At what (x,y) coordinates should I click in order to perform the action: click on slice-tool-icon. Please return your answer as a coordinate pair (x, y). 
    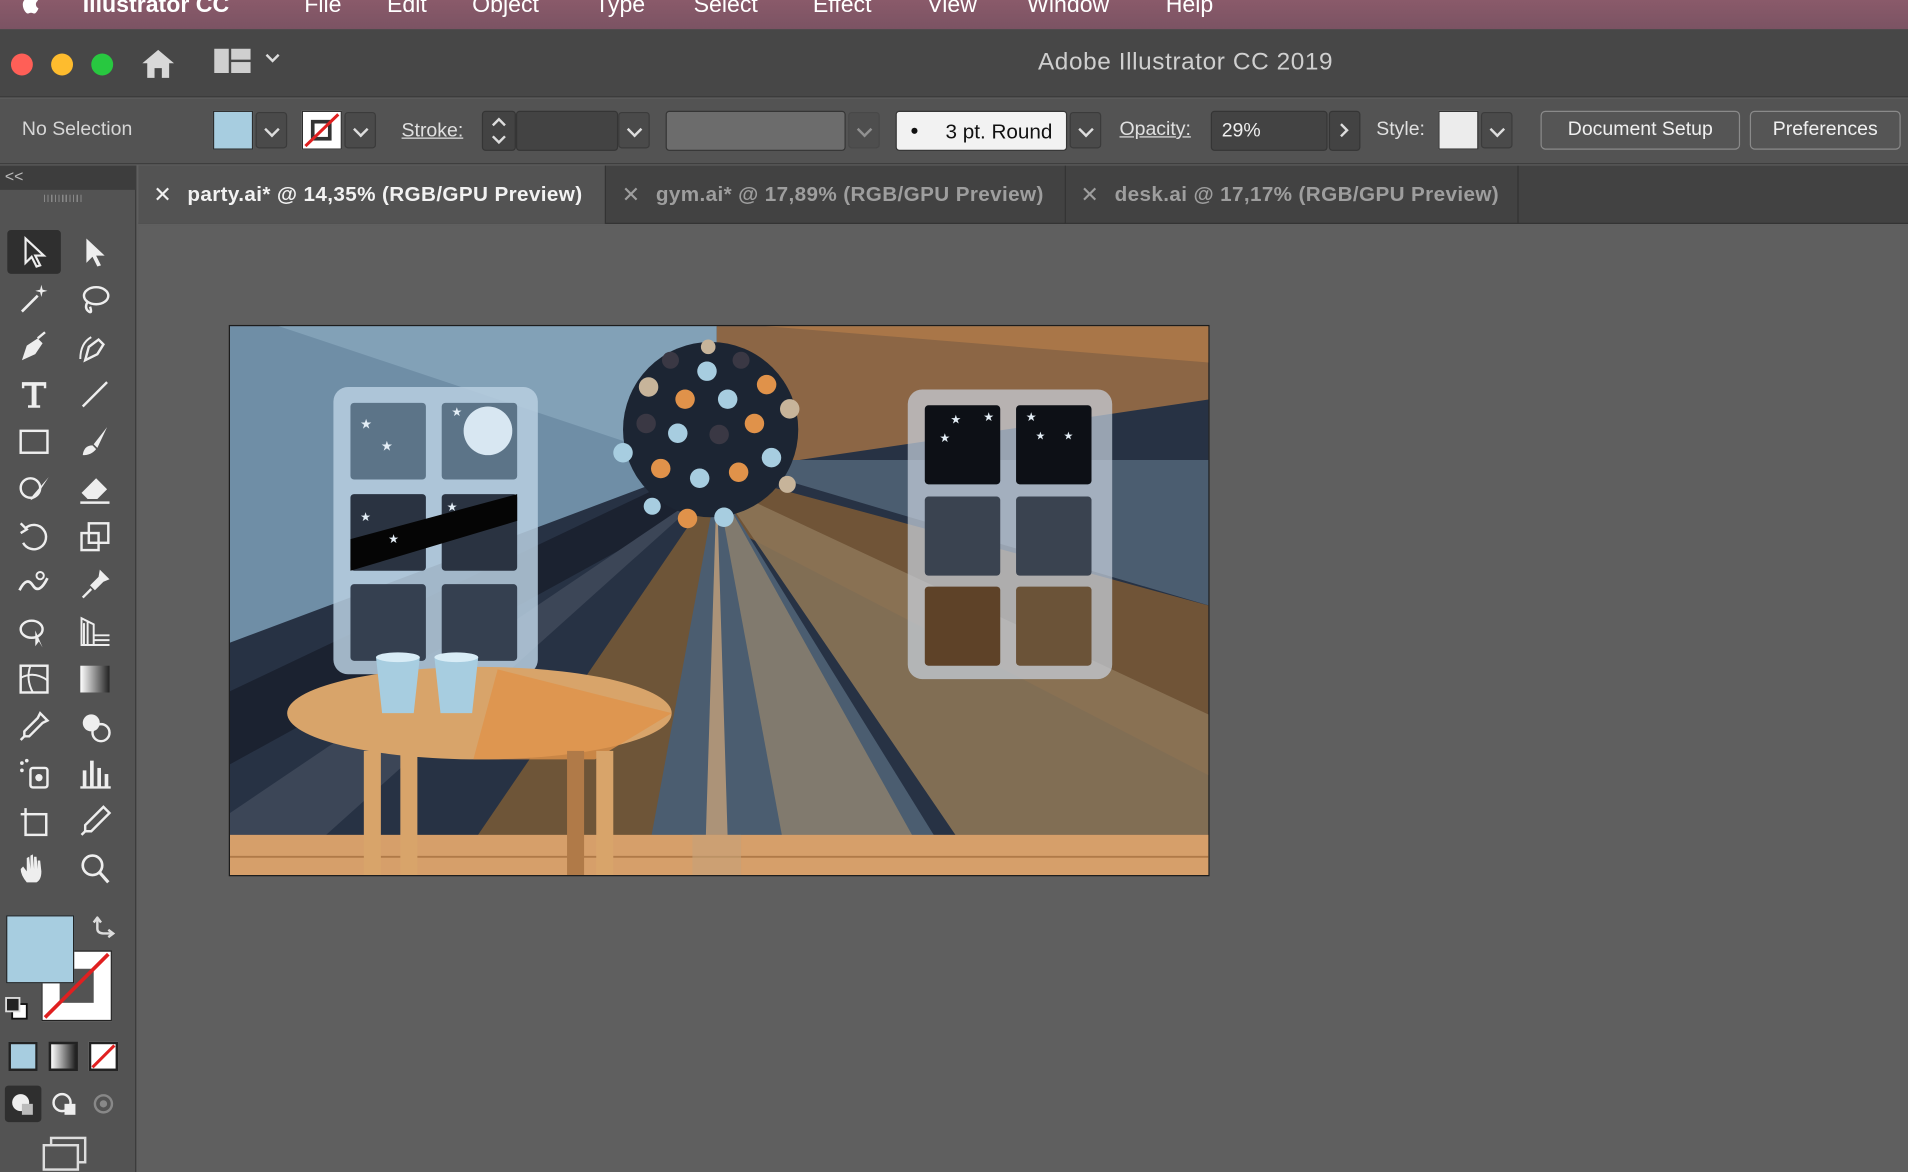
    Looking at the image, I should click on (95, 822).